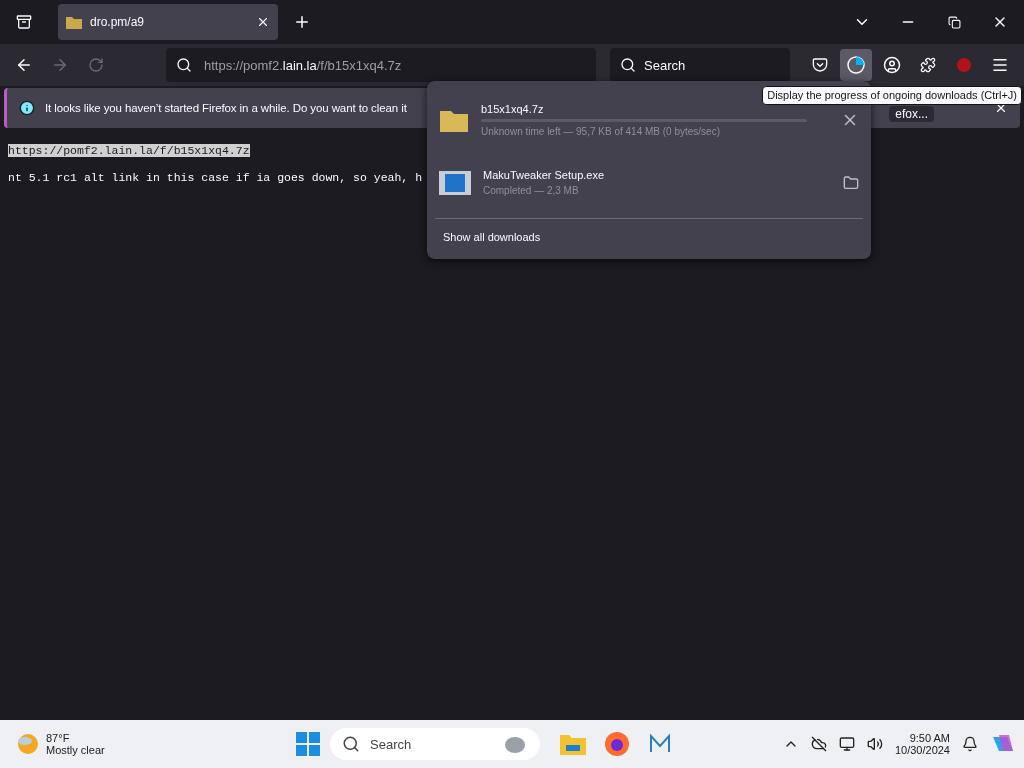 The image size is (1024, 768). Describe the element at coordinates (381, 65) in the screenshot. I see `address-bar: https://pomf2.lain.la/f/b15x1xq4.7z` at that location.